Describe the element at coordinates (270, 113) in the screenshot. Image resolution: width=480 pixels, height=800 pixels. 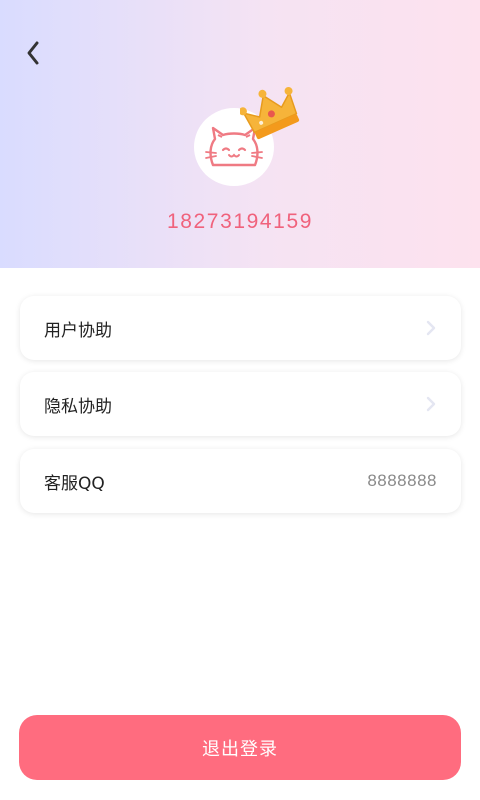
I see `crown-icon` at that location.